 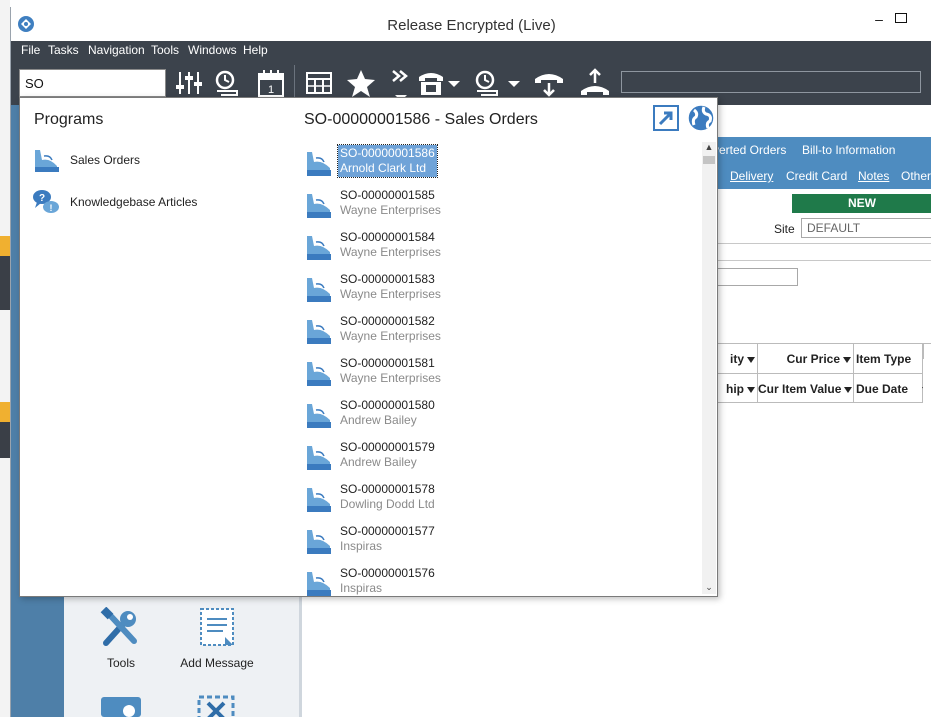 I want to click on result-item: SO-00000001578 Dowling Dodd Ltd, so click(x=502, y=499).